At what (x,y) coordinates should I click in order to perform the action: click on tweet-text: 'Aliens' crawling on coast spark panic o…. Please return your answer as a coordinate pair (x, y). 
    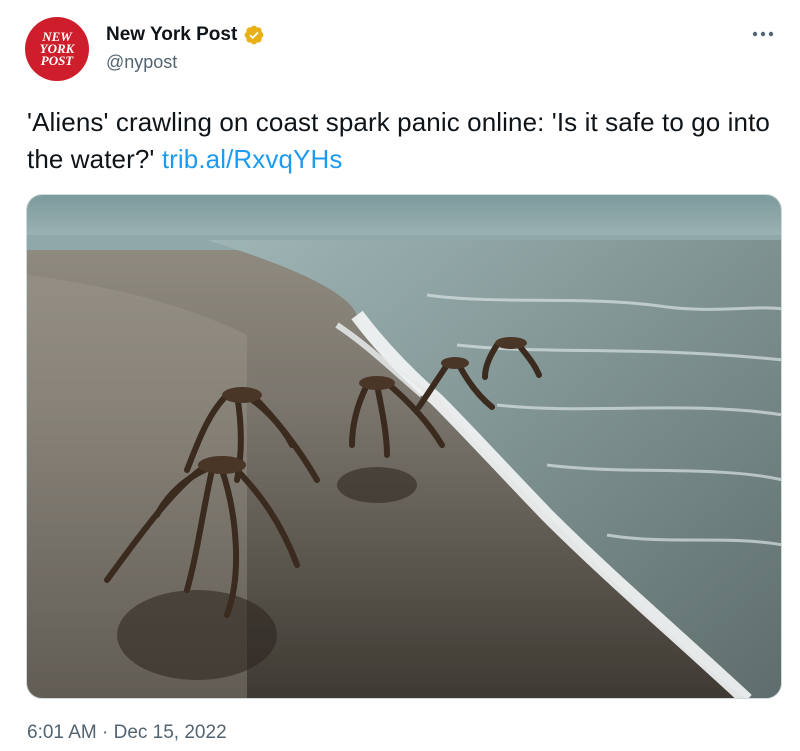
    Looking at the image, I should click on (407, 141).